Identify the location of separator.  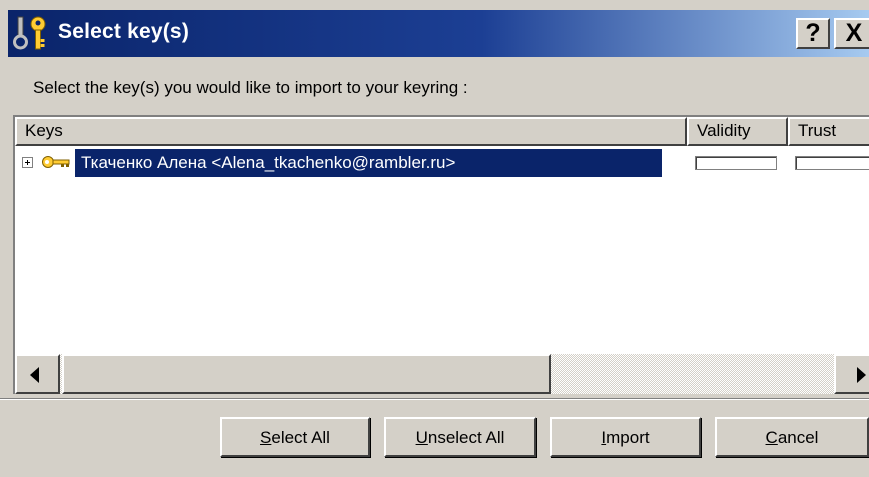
(434, 399).